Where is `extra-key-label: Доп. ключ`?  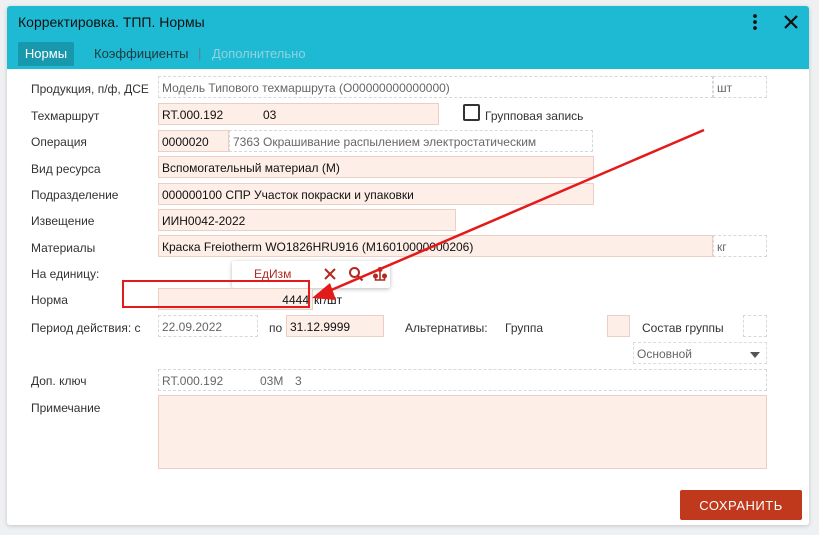
extra-key-label: Доп. ключ is located at coordinates (59, 381).